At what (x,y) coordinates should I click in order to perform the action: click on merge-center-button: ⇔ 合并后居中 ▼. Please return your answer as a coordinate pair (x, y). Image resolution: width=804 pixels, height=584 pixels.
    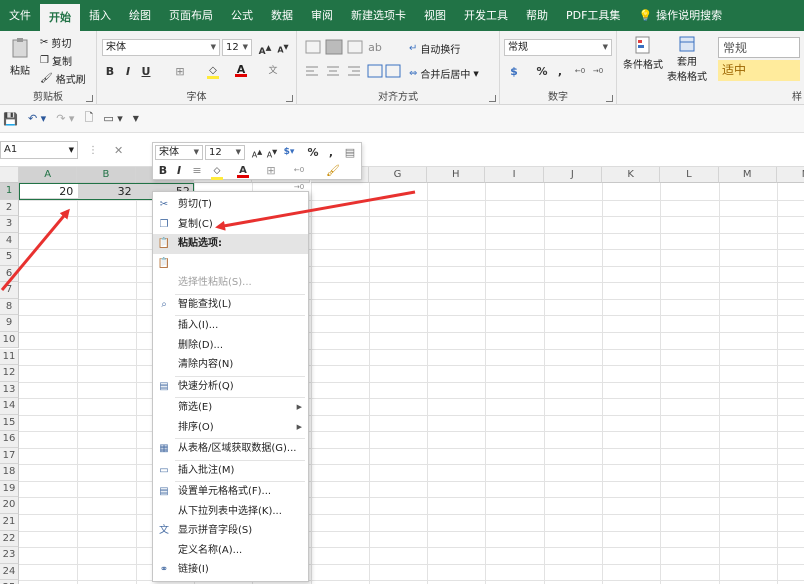
    Looking at the image, I should click on (444, 73).